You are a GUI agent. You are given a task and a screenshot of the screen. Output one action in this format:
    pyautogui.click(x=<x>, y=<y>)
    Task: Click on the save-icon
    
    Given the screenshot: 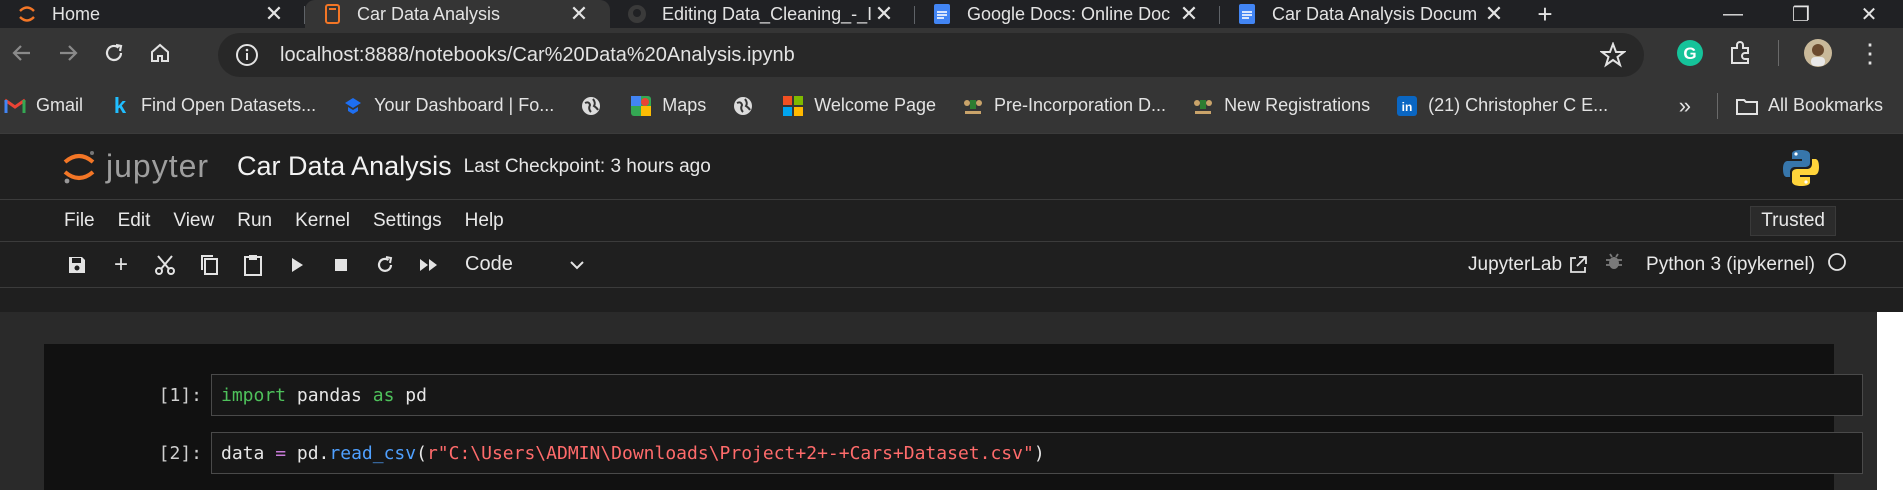 What is the action you would take?
    pyautogui.click(x=77, y=265)
    